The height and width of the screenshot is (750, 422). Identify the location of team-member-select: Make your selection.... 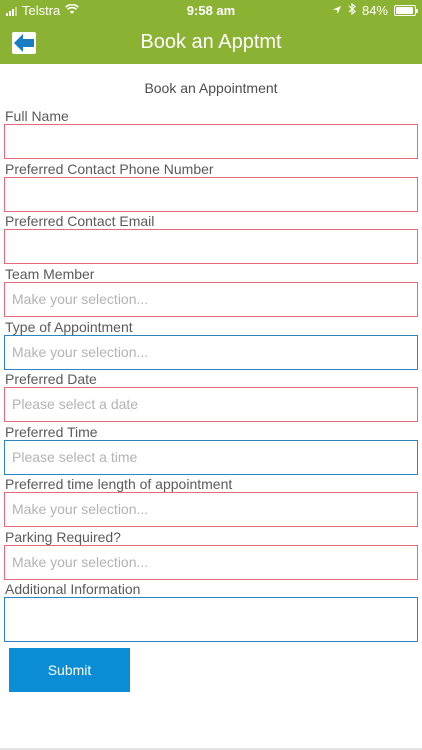
(211, 299).